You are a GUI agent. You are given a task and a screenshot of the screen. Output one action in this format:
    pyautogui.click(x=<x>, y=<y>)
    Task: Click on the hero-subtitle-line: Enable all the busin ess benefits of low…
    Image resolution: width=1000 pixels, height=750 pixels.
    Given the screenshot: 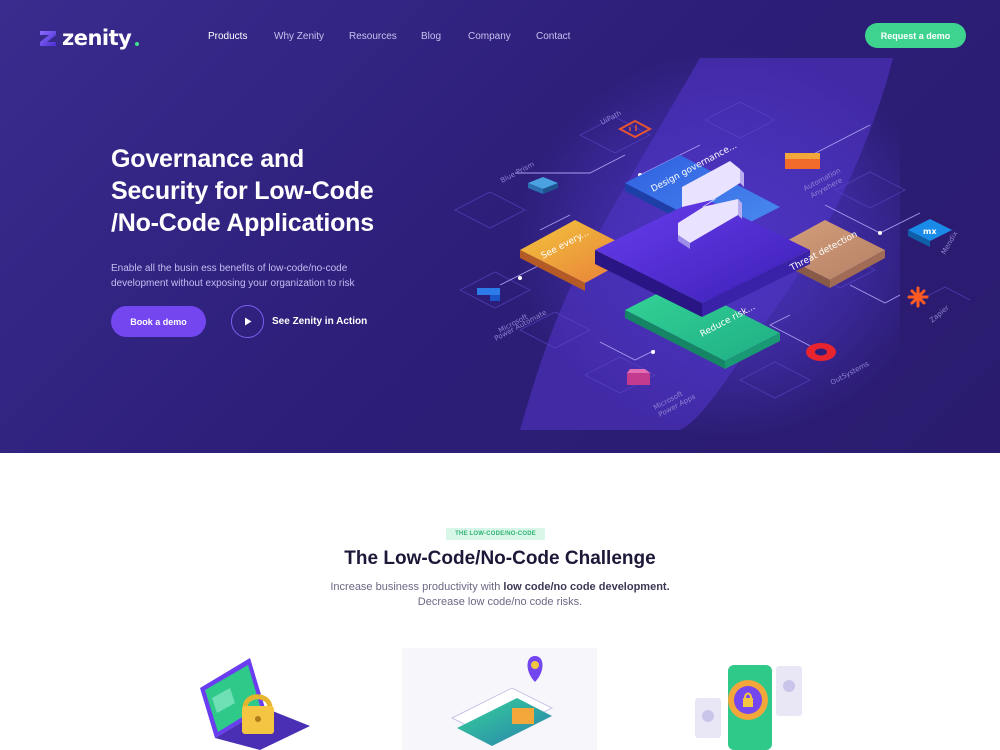 What is the action you would take?
    pyautogui.click(x=229, y=268)
    